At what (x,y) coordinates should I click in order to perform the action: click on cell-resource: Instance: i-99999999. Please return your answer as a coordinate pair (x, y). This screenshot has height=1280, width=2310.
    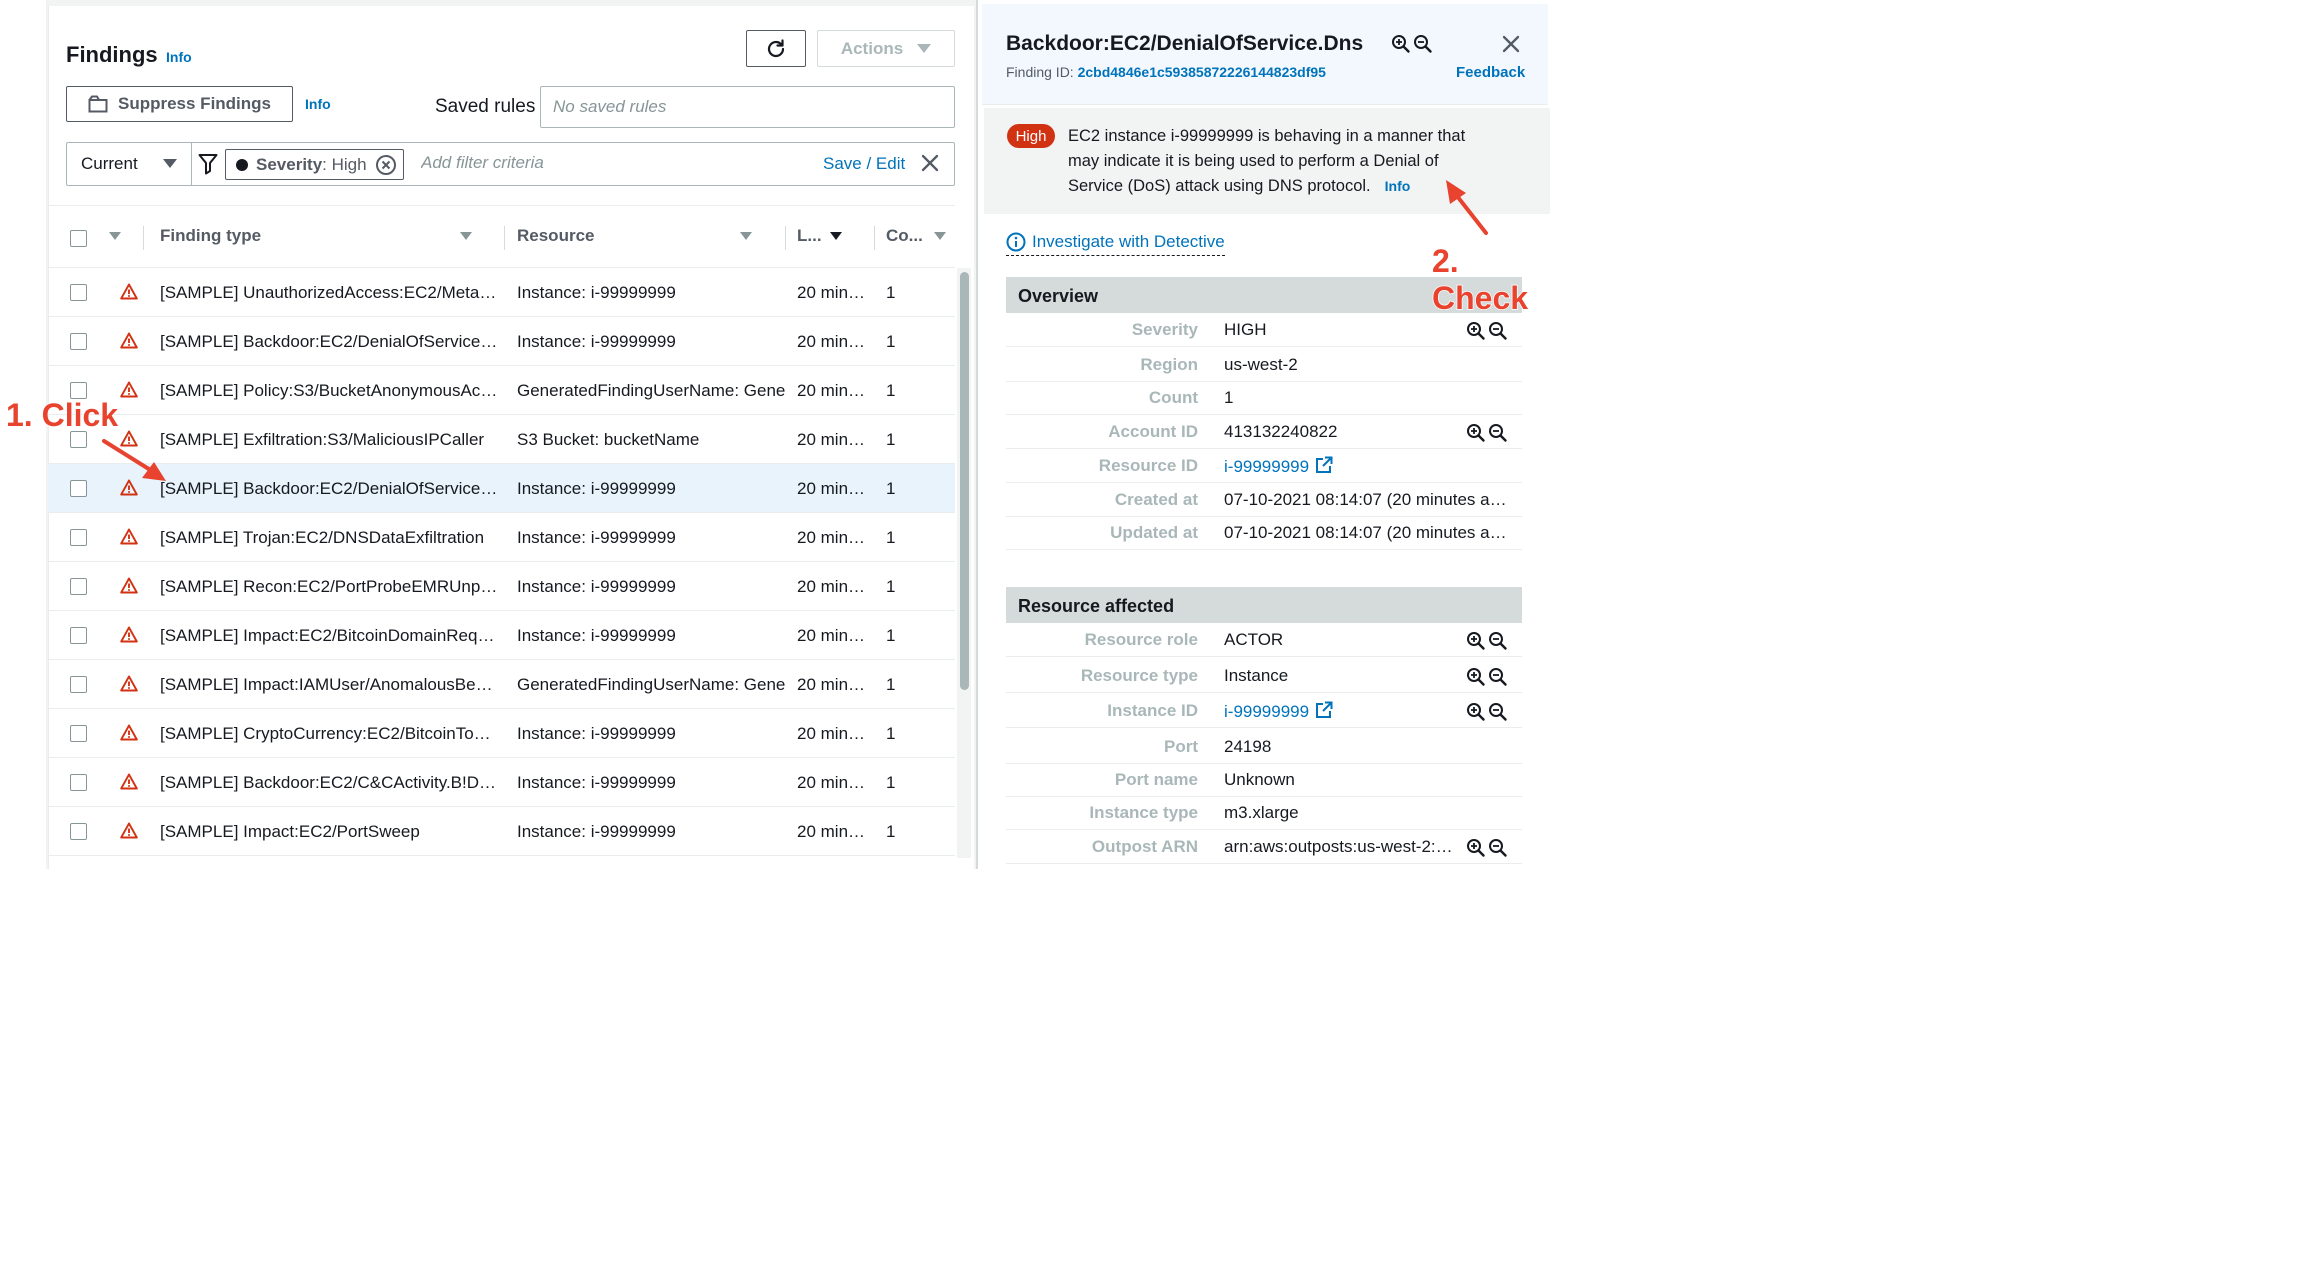
    Looking at the image, I should click on (596, 782).